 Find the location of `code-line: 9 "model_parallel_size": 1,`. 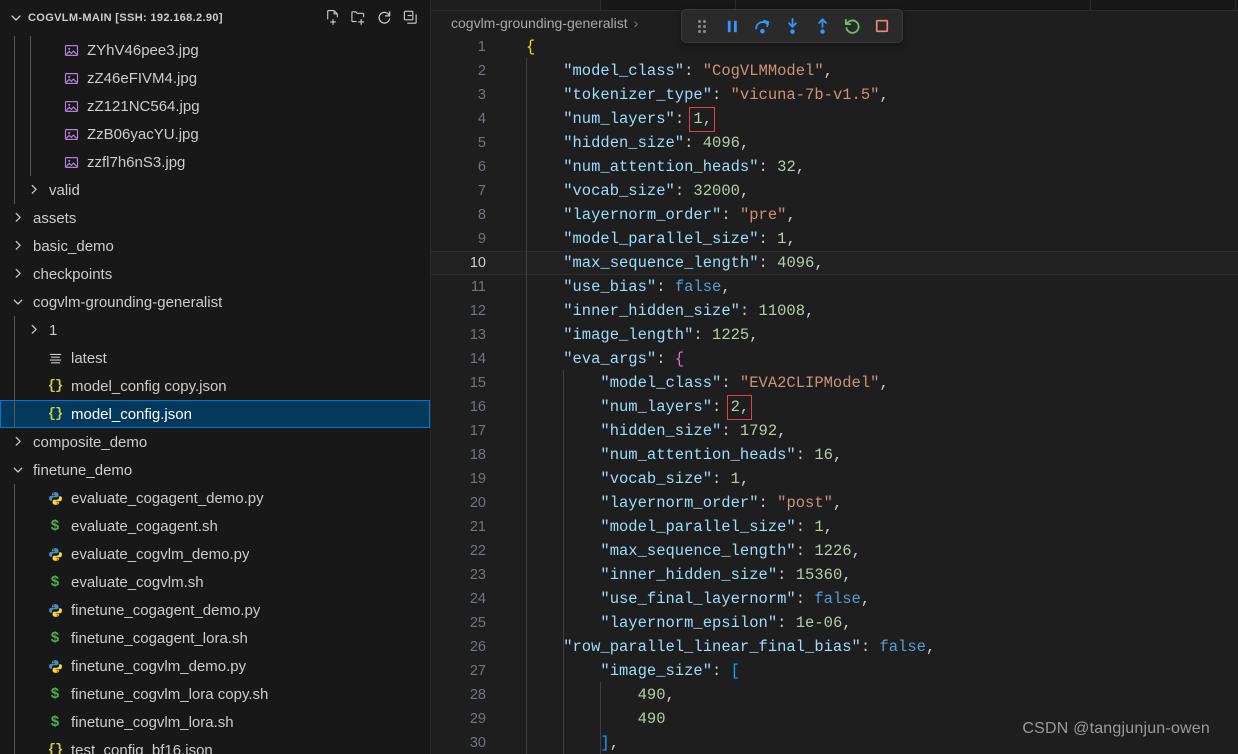

code-line: 9 "model_parallel_size": 1, is located at coordinates (834, 239).